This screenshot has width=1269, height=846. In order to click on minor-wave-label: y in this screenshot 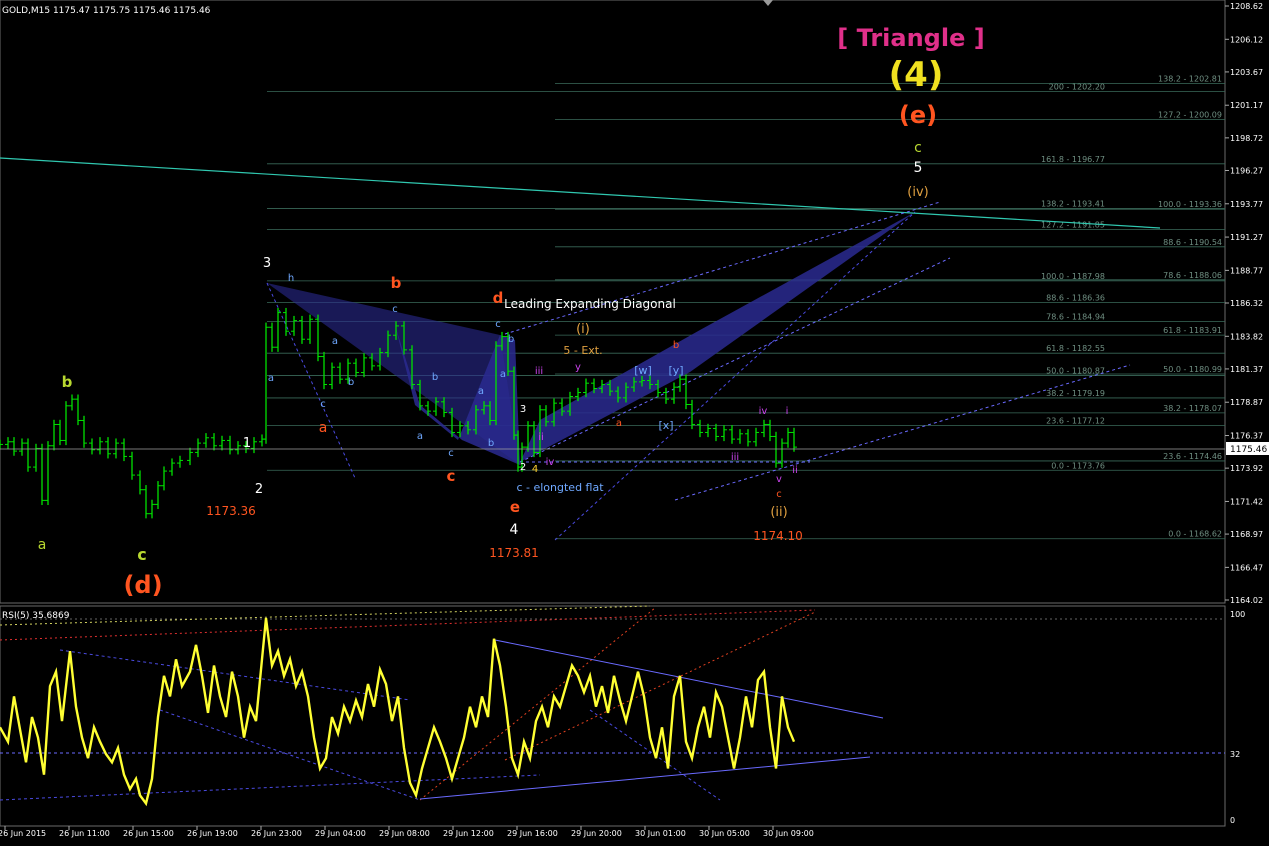, I will do `click(578, 367)`.